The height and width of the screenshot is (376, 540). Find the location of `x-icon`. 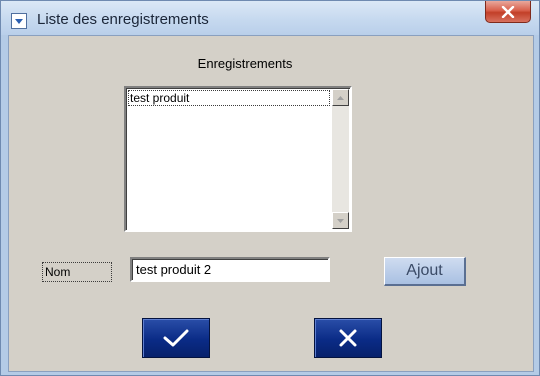

x-icon is located at coordinates (348, 338).